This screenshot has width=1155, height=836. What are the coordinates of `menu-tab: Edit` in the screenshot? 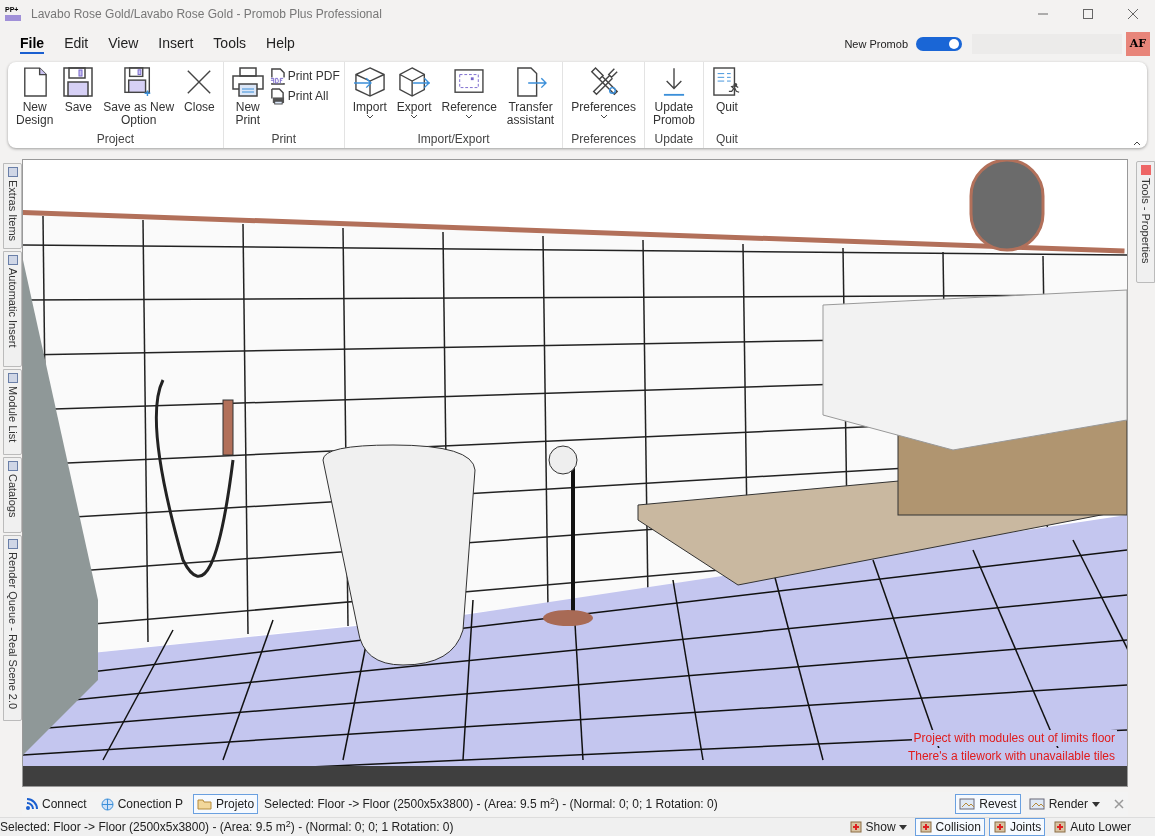 It's located at (76, 44).